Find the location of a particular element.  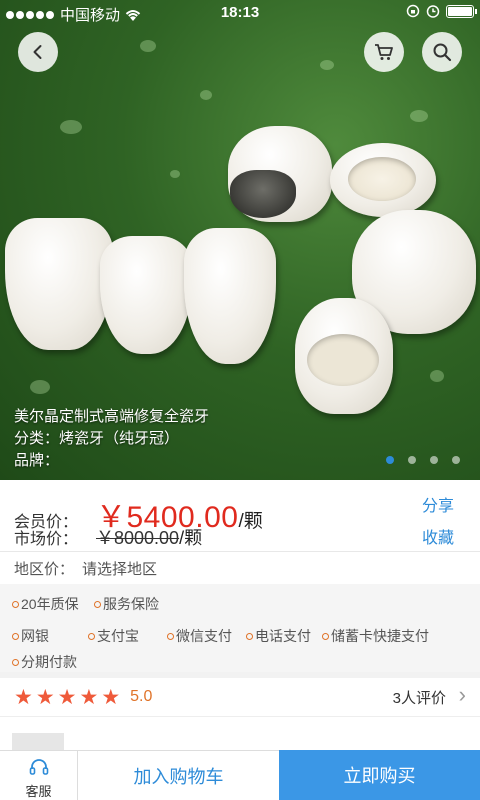

carousel-pager is located at coordinates (423, 460).